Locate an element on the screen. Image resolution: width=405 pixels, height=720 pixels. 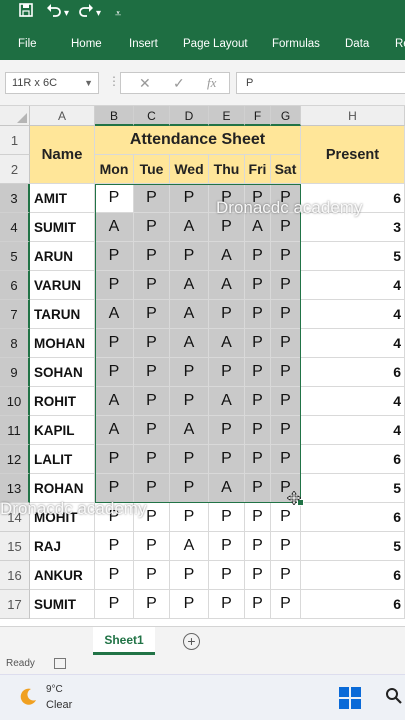
present-count-cell: 3 is located at coordinates (353, 227).